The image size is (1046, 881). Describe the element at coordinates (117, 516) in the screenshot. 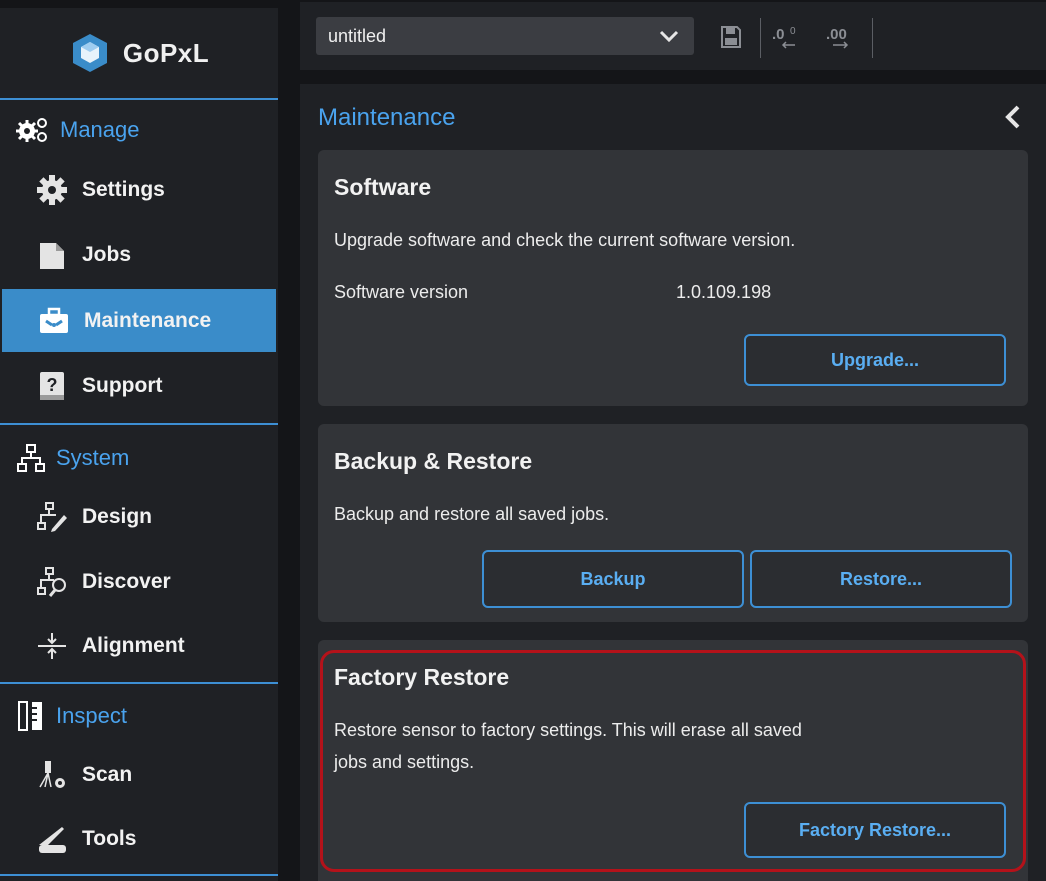

I see `nav-design-label: Design` at that location.